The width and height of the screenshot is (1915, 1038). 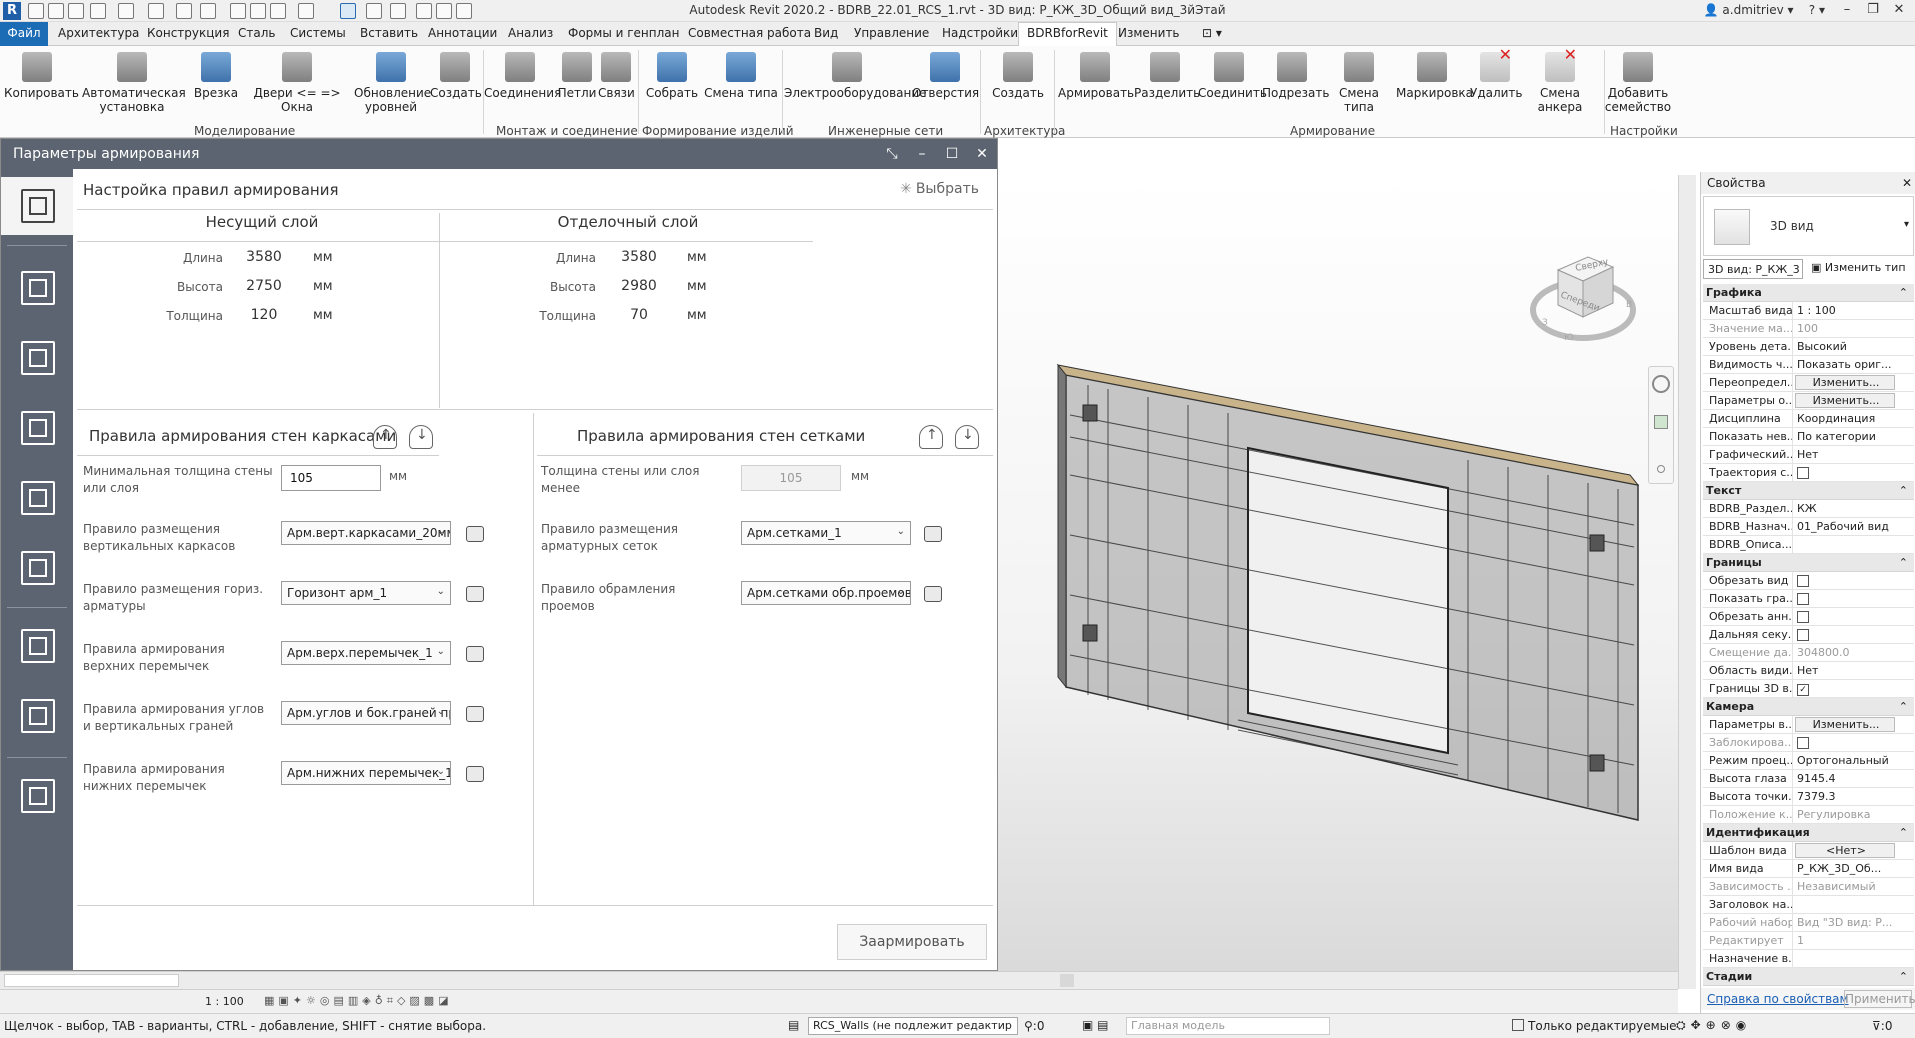 What do you see at coordinates (76, 11) in the screenshot?
I see `save-icon` at bounding box center [76, 11].